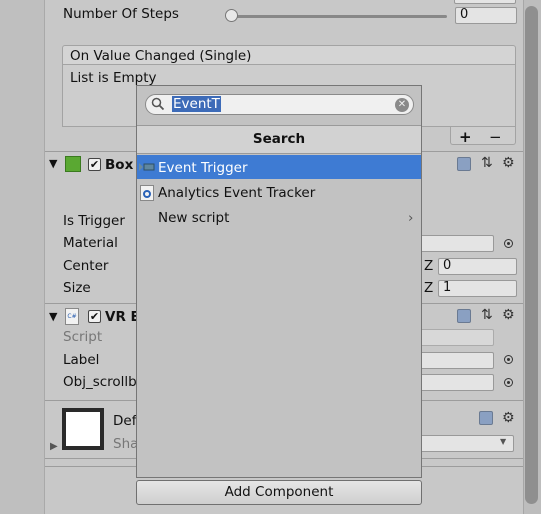  What do you see at coordinates (122, 317) in the screenshot?
I see `vr-component-title: VR E` at bounding box center [122, 317].